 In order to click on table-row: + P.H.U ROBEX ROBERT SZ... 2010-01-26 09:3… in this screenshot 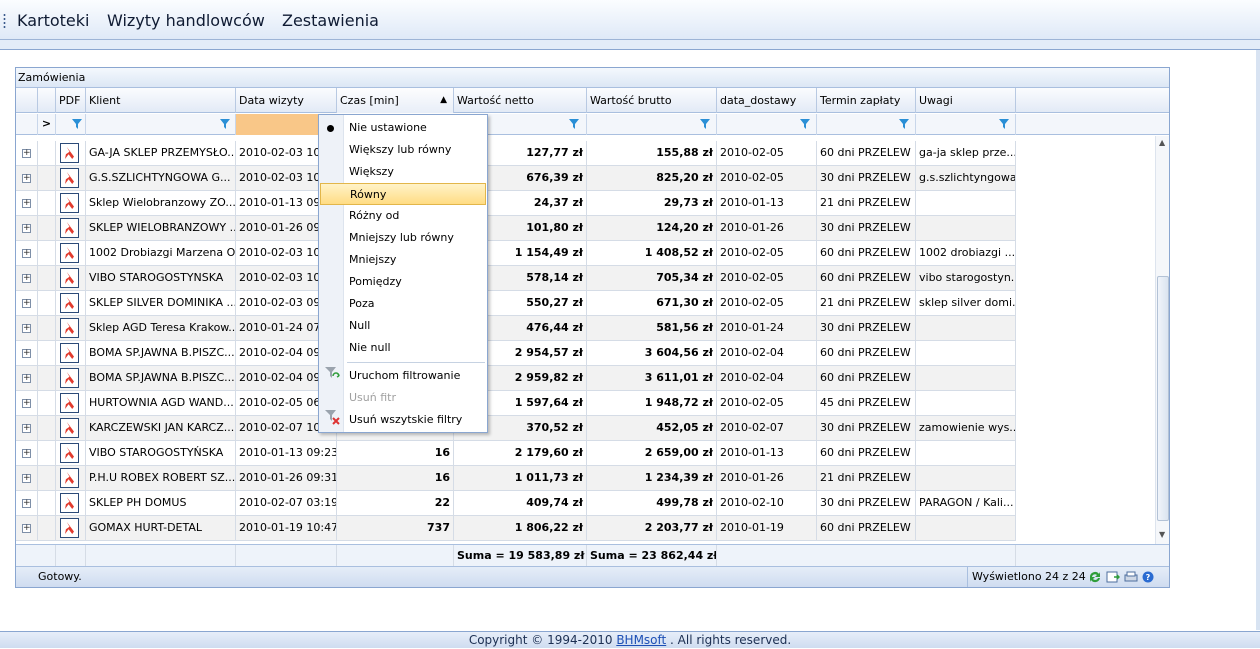, I will do `click(516, 478)`.